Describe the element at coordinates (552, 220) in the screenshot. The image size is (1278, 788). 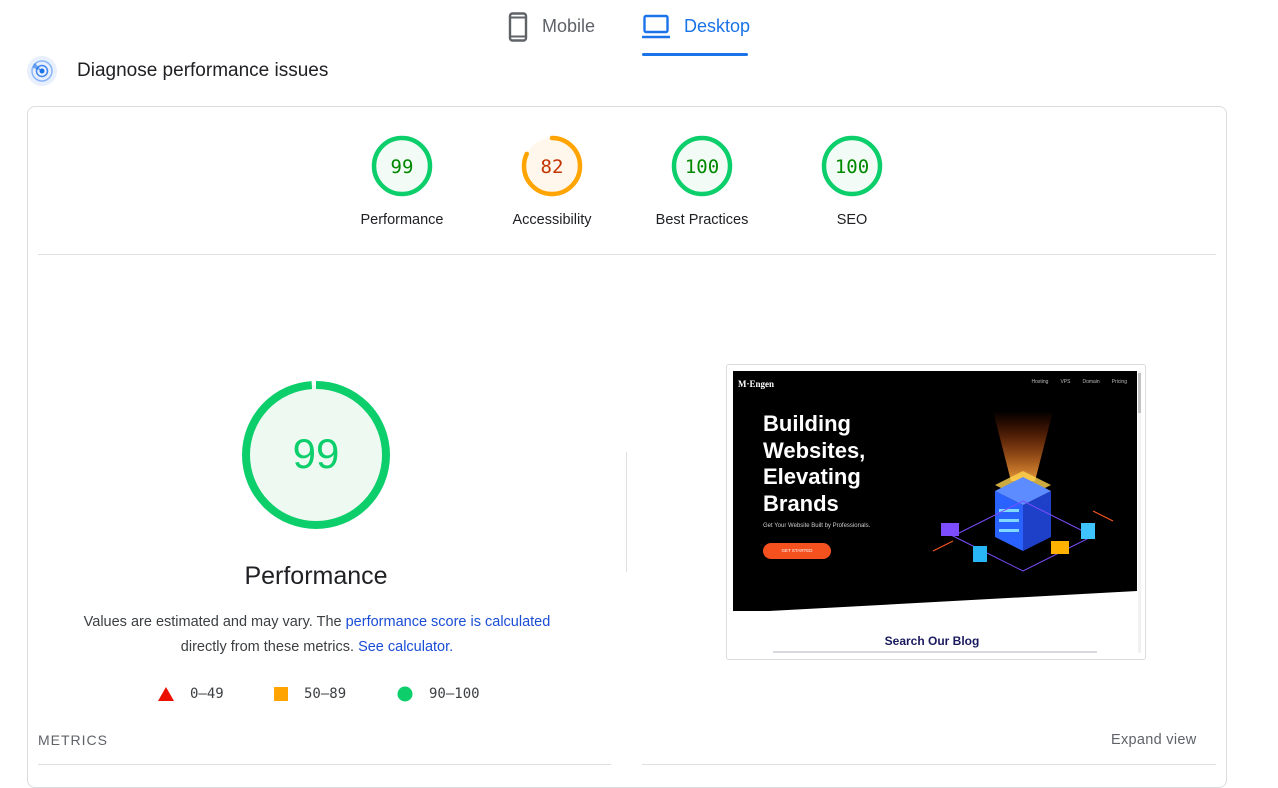
I see `gauge-label: Accessibility` at that location.